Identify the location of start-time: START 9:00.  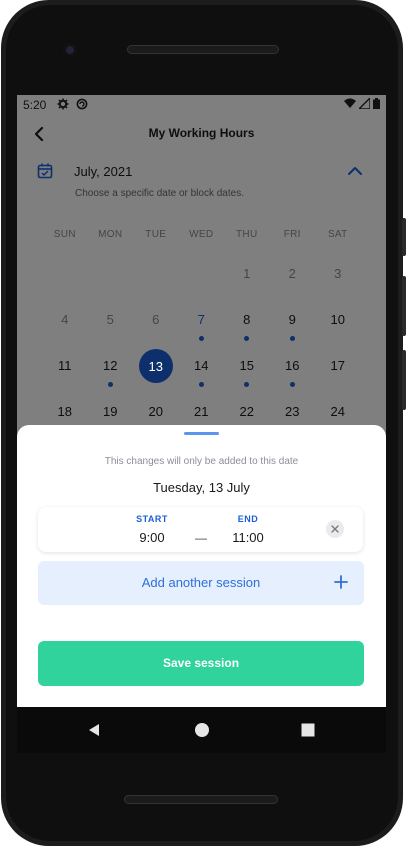
(152, 529).